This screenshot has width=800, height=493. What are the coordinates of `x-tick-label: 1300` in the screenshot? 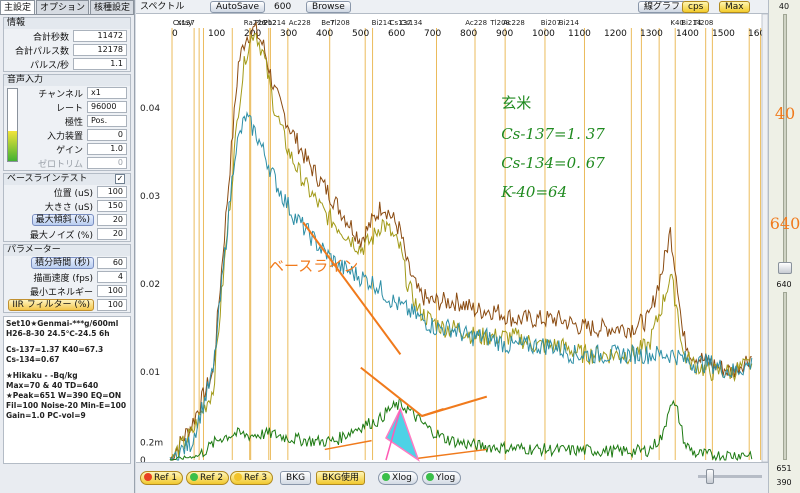 It's located at (651, 34).